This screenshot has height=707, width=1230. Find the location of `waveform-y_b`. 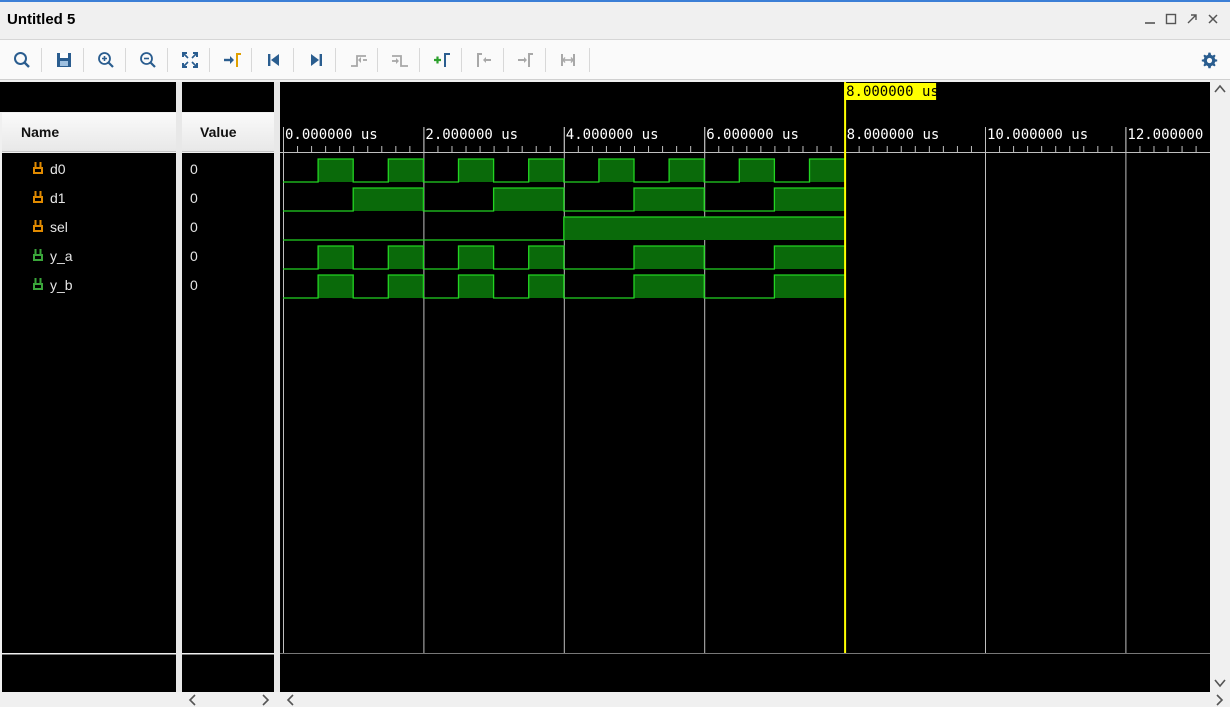

waveform-y_b is located at coordinates (564, 286).